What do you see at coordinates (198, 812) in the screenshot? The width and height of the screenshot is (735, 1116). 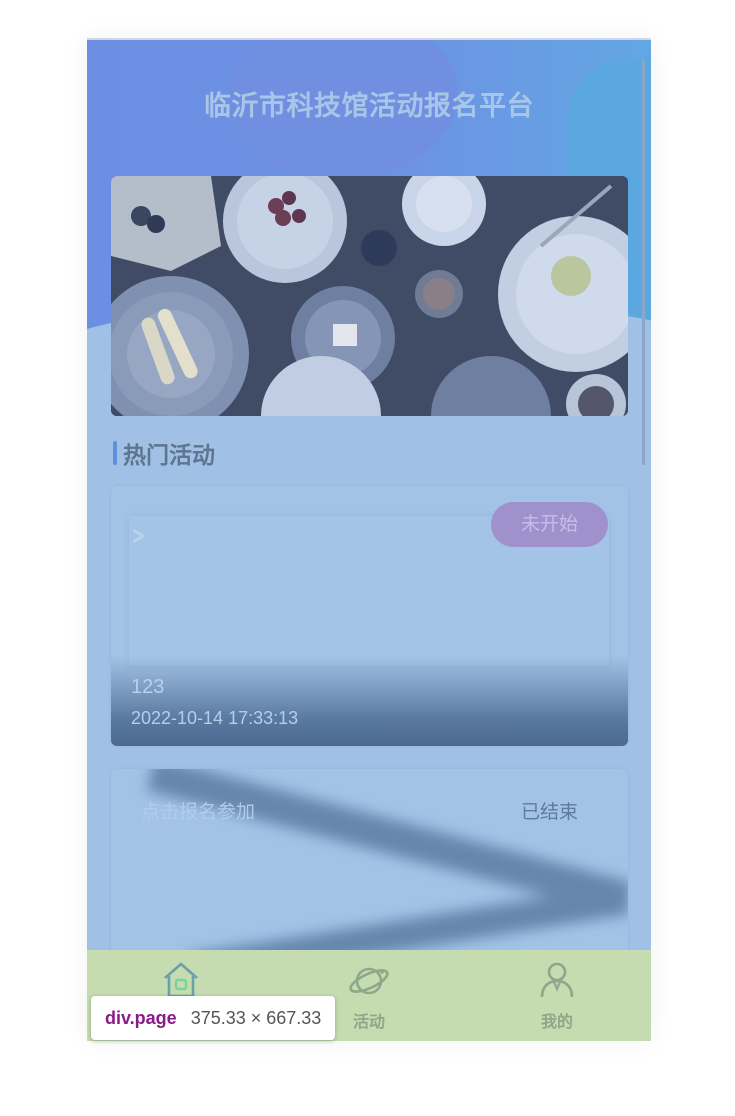 I see `signup-text: 点击报名参加` at bounding box center [198, 812].